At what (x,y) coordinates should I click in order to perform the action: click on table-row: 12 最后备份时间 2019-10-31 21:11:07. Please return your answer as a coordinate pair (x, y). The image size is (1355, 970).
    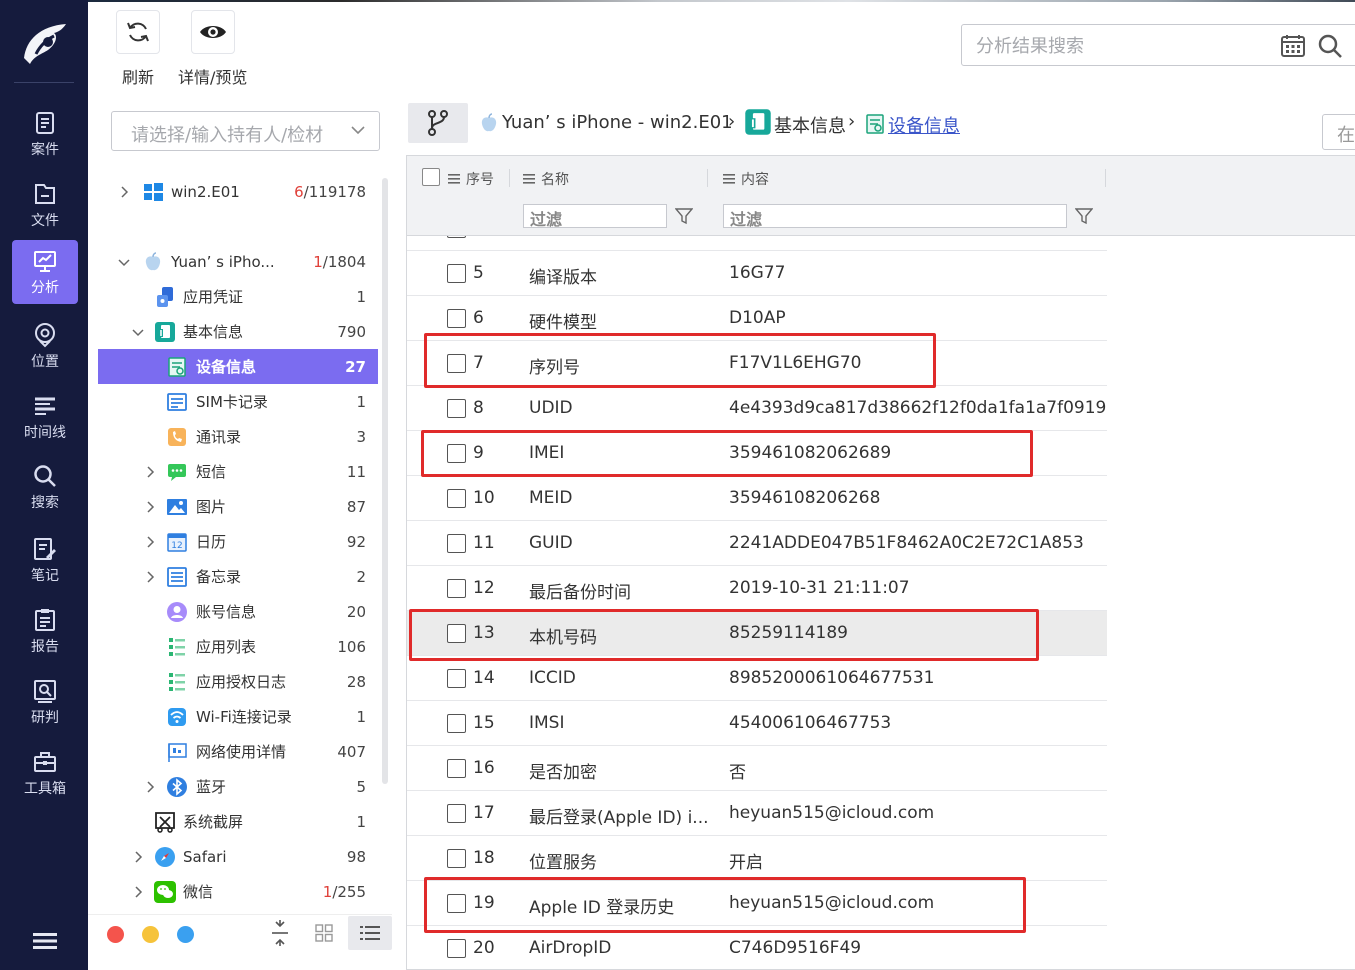
    Looking at the image, I should click on (757, 588).